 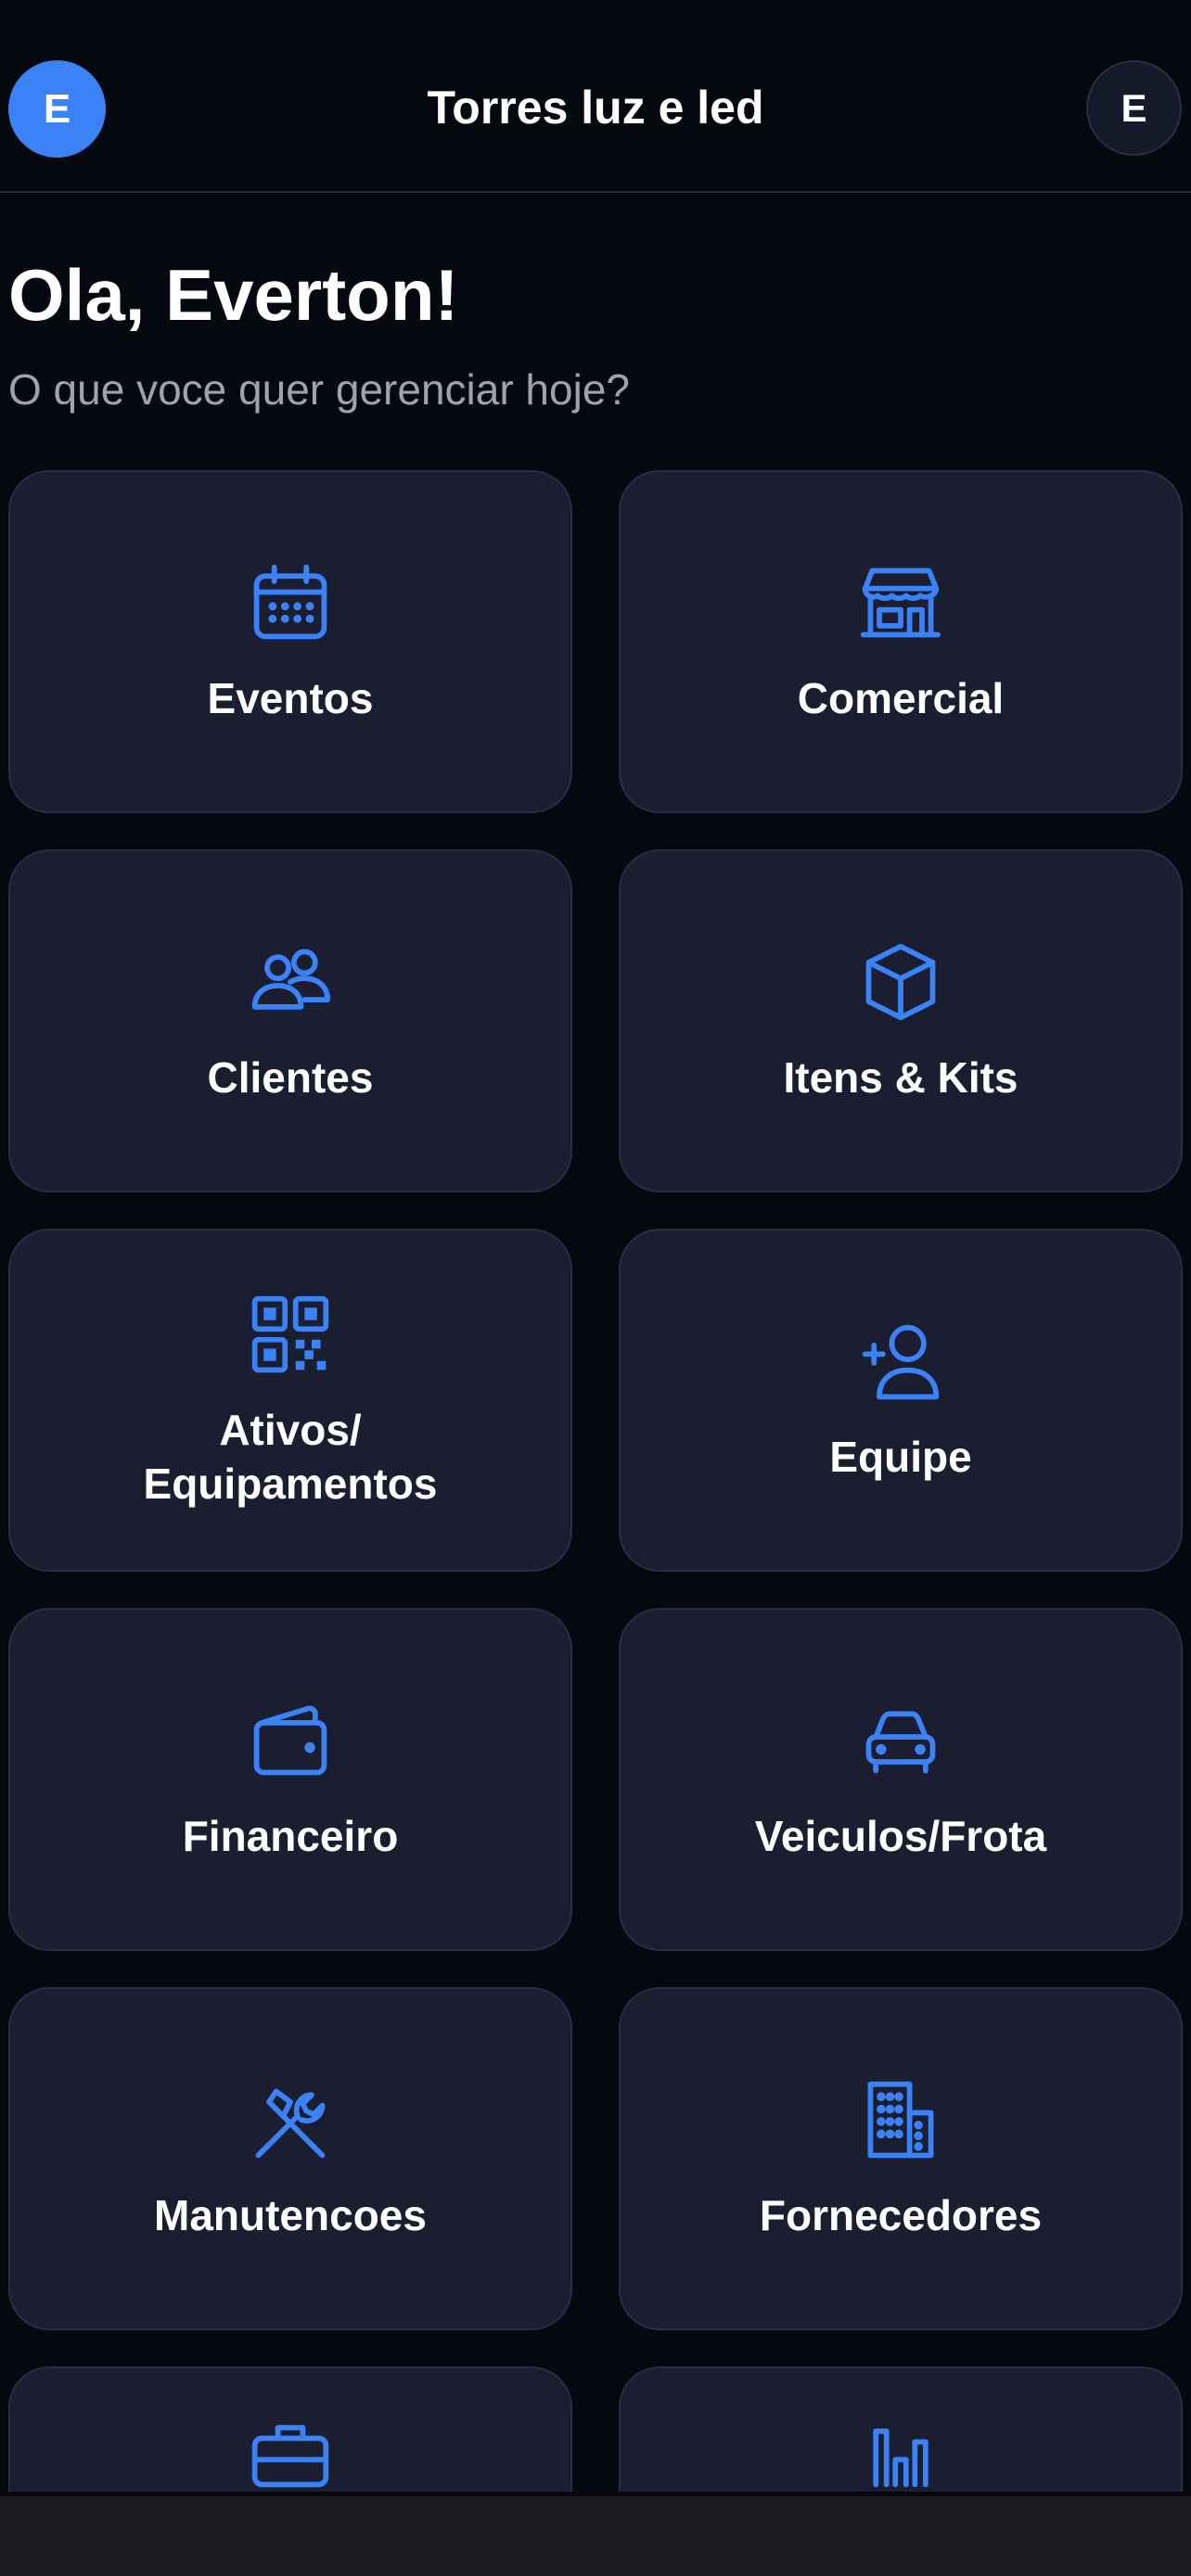 What do you see at coordinates (900, 602) in the screenshot?
I see `storefront-icon` at bounding box center [900, 602].